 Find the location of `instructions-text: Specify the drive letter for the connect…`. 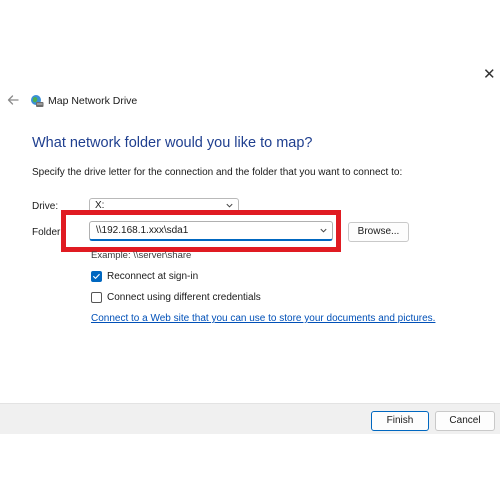

instructions-text: Specify the drive letter for the connect… is located at coordinates (217, 172).